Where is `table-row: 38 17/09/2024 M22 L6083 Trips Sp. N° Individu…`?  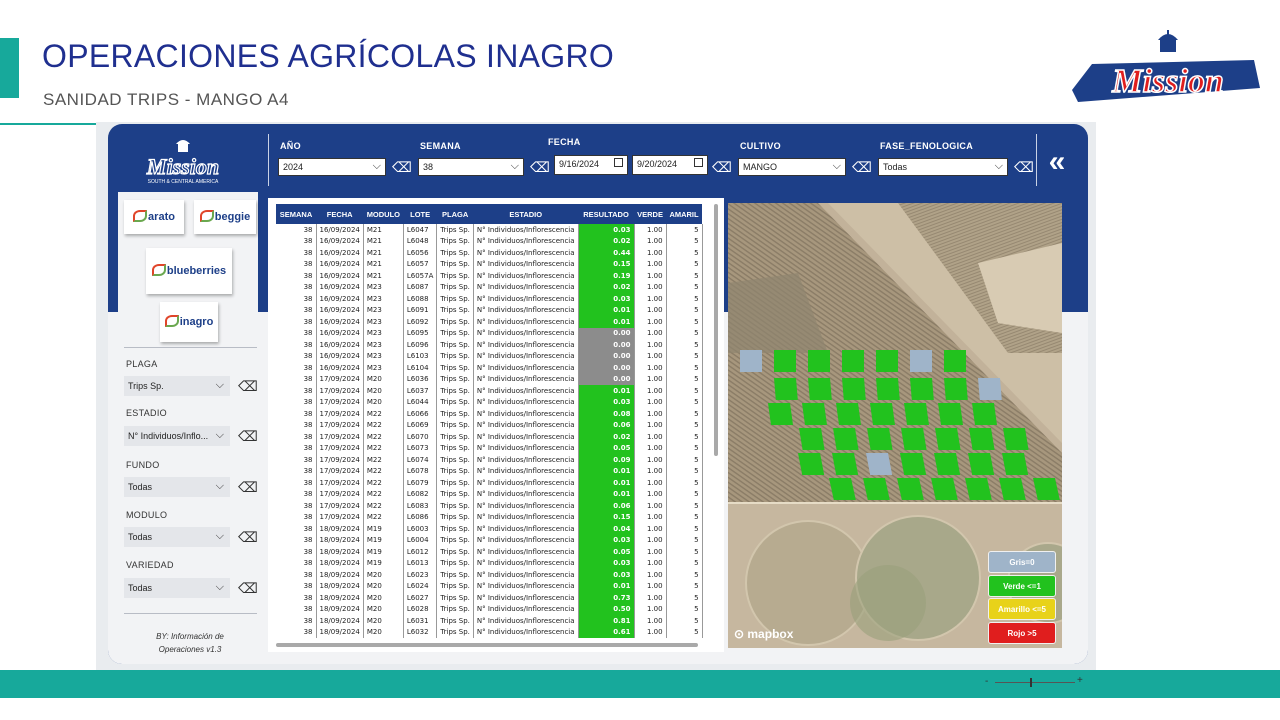
table-row: 38 17/09/2024 M22 L6083 Trips Sp. N° Individu… is located at coordinates (489, 506).